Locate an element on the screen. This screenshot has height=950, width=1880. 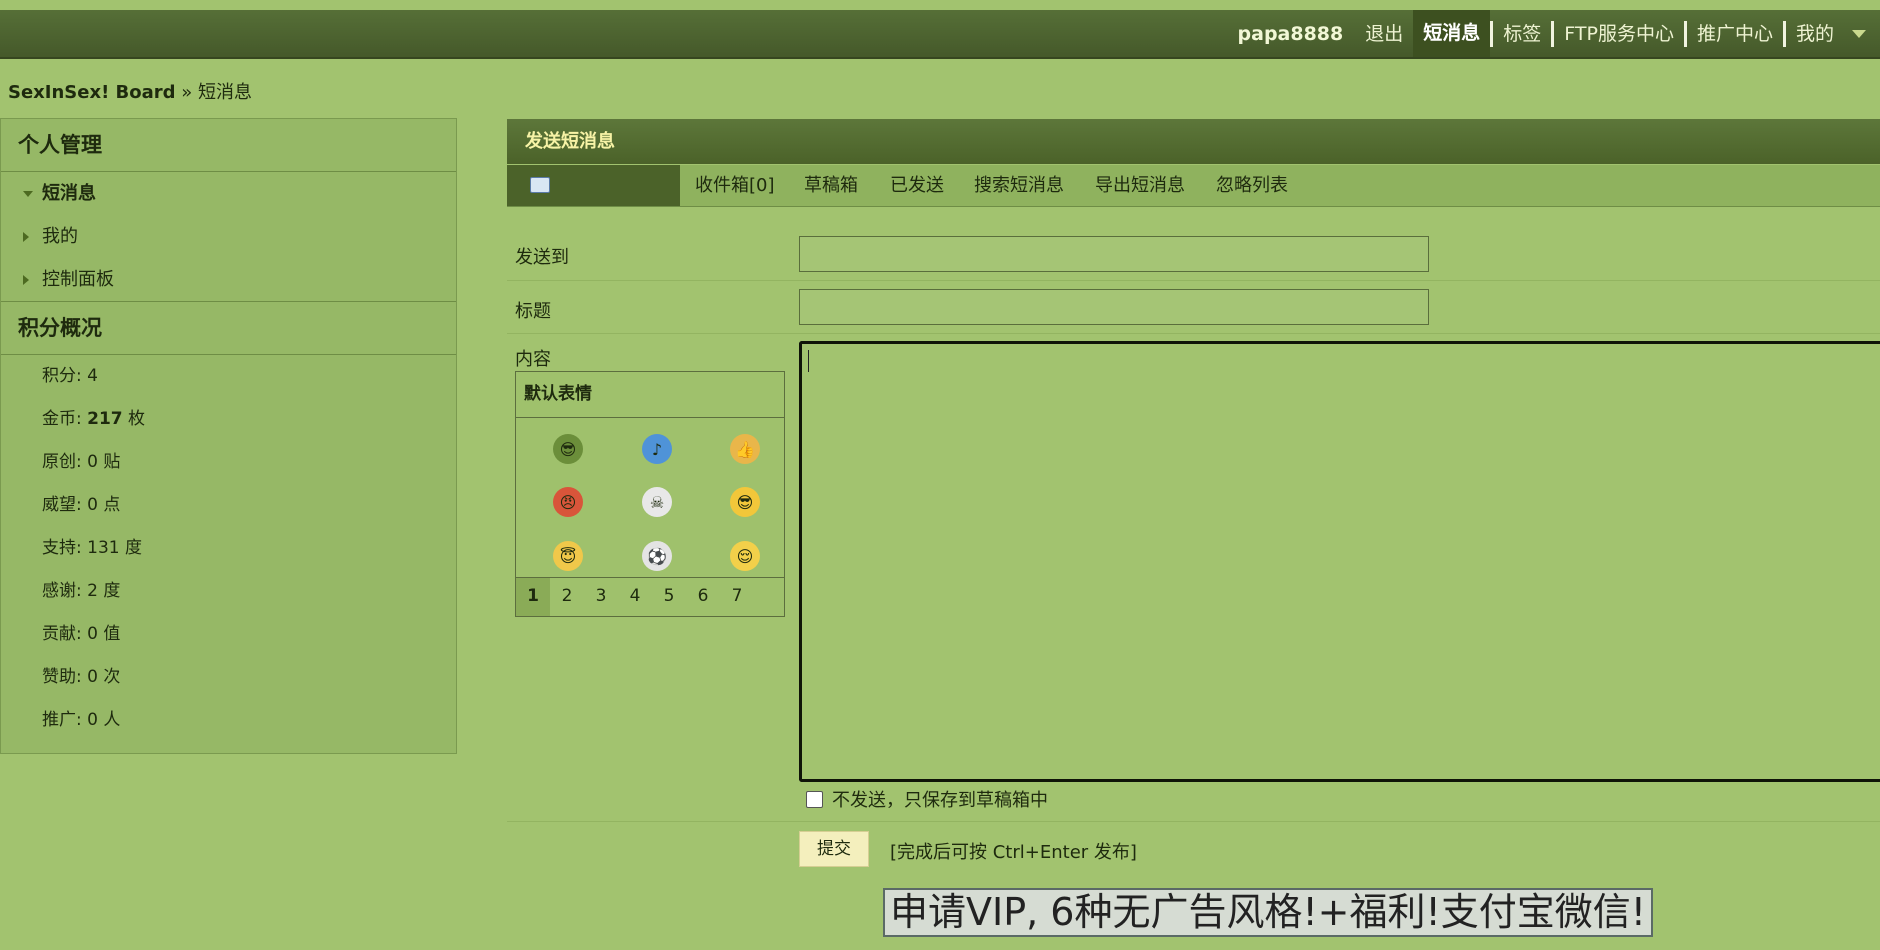
credit-item: 赞助: 0 次 is located at coordinates (228, 677).